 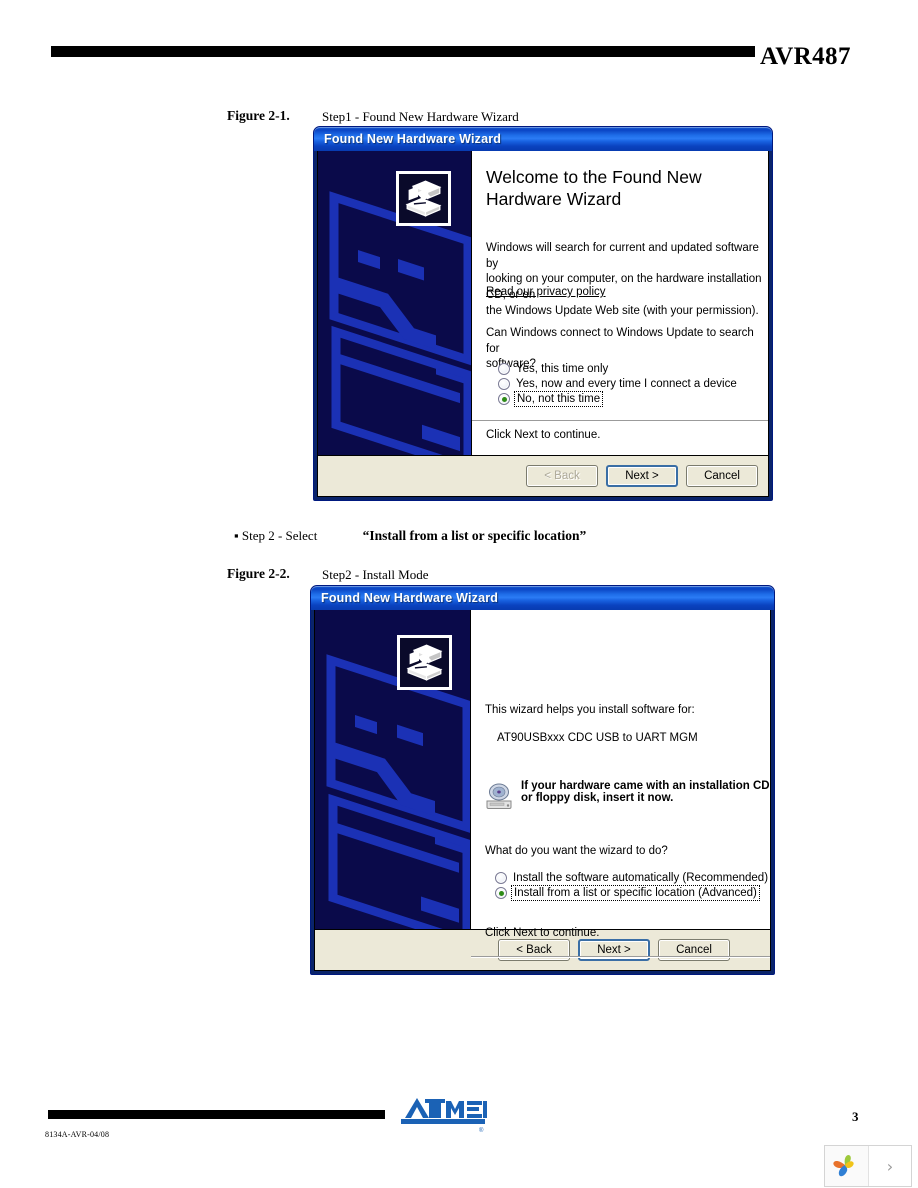 I want to click on leaf-logo-button, so click(x=846, y=1166).